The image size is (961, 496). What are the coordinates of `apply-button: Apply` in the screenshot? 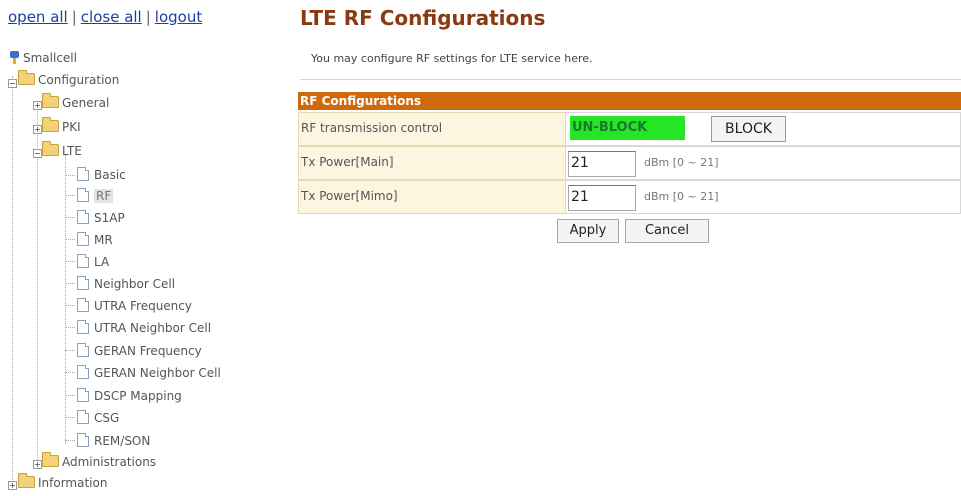 It's located at (588, 231).